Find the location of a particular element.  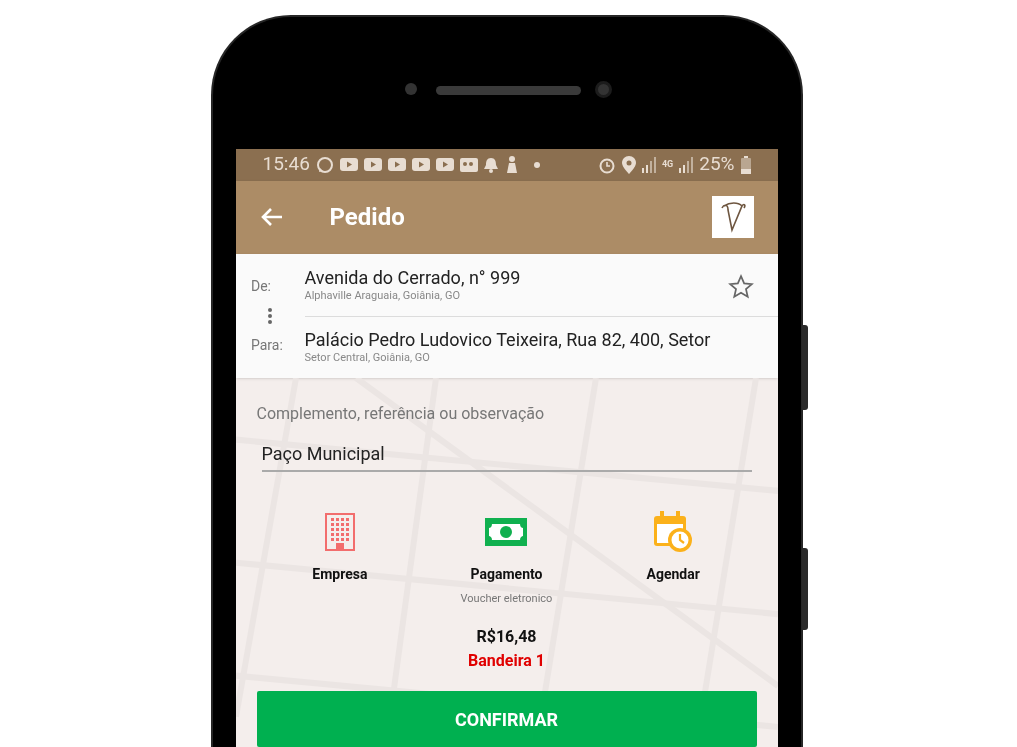

banknote-icon is located at coordinates (506, 531).